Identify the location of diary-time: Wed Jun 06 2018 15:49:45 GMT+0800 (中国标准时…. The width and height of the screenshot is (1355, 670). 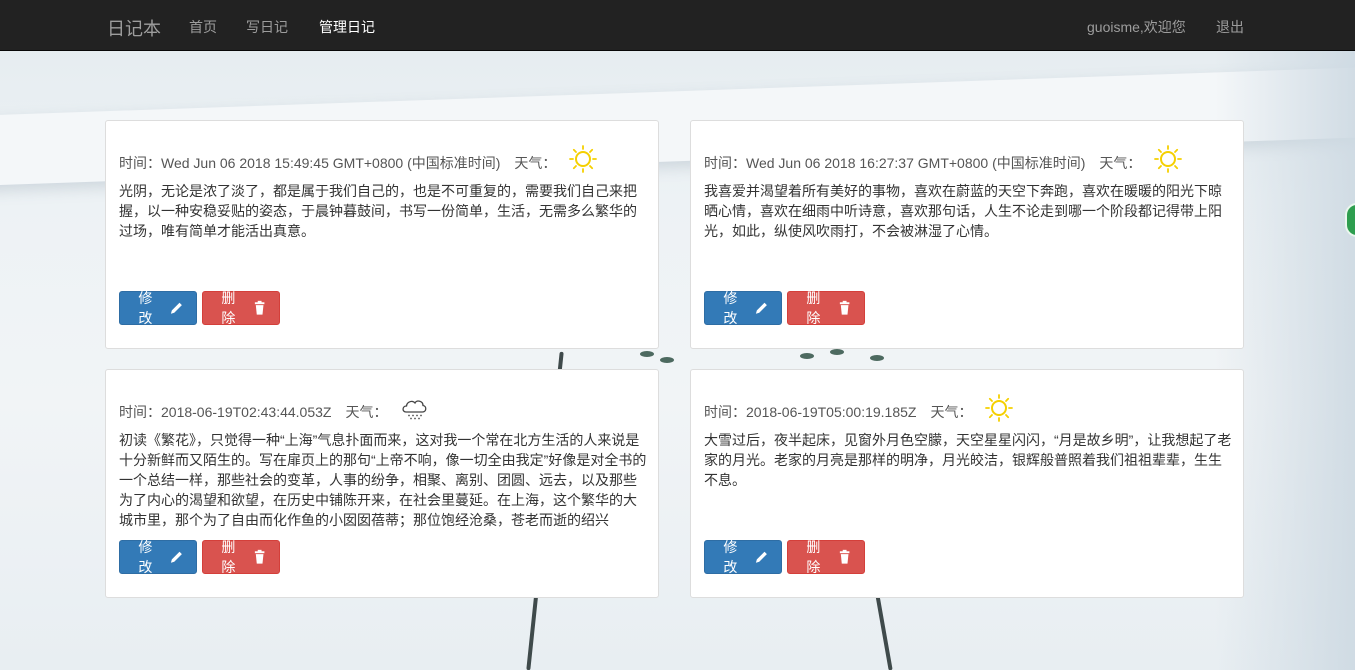
(331, 163).